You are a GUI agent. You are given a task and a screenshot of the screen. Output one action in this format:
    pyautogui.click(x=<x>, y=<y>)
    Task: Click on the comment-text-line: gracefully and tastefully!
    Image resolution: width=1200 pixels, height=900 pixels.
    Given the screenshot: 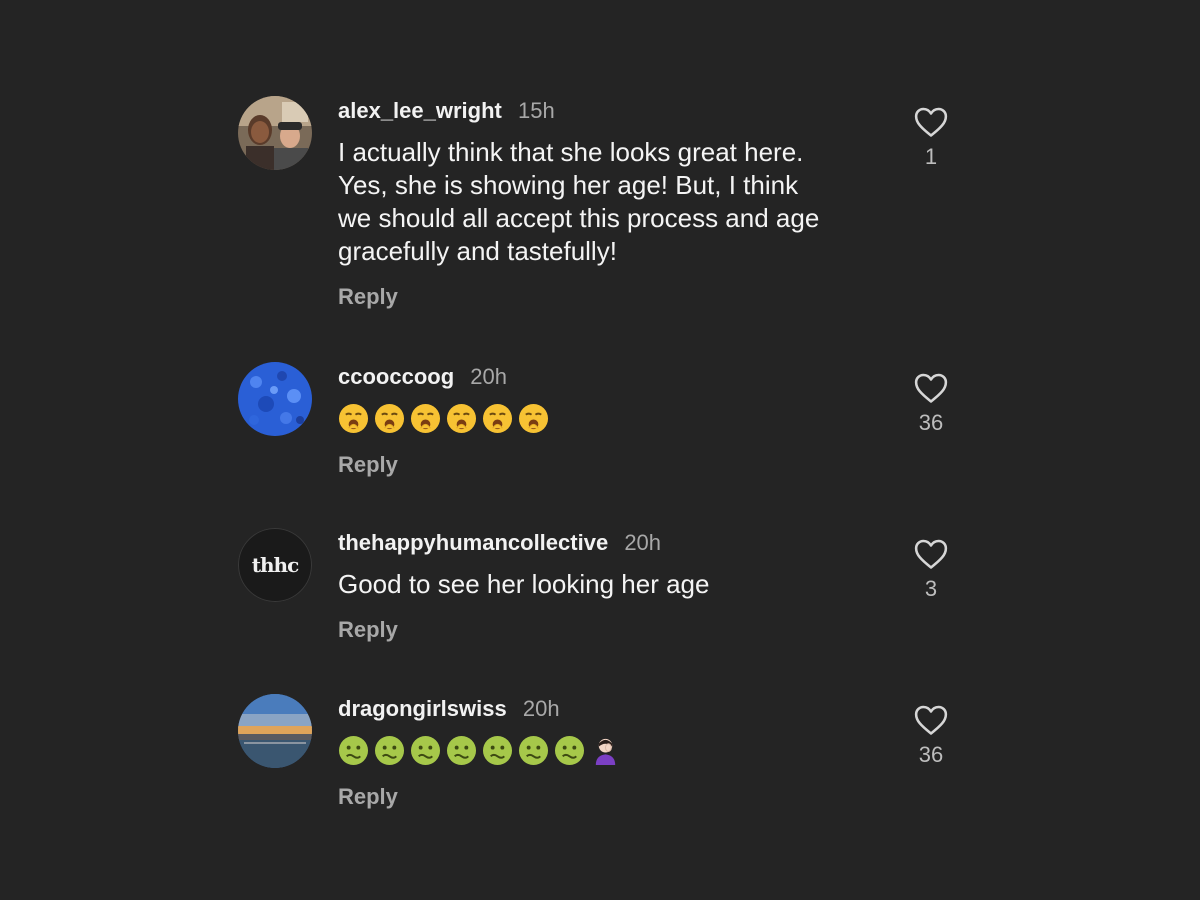 What is the action you would take?
    pyautogui.click(x=477, y=251)
    